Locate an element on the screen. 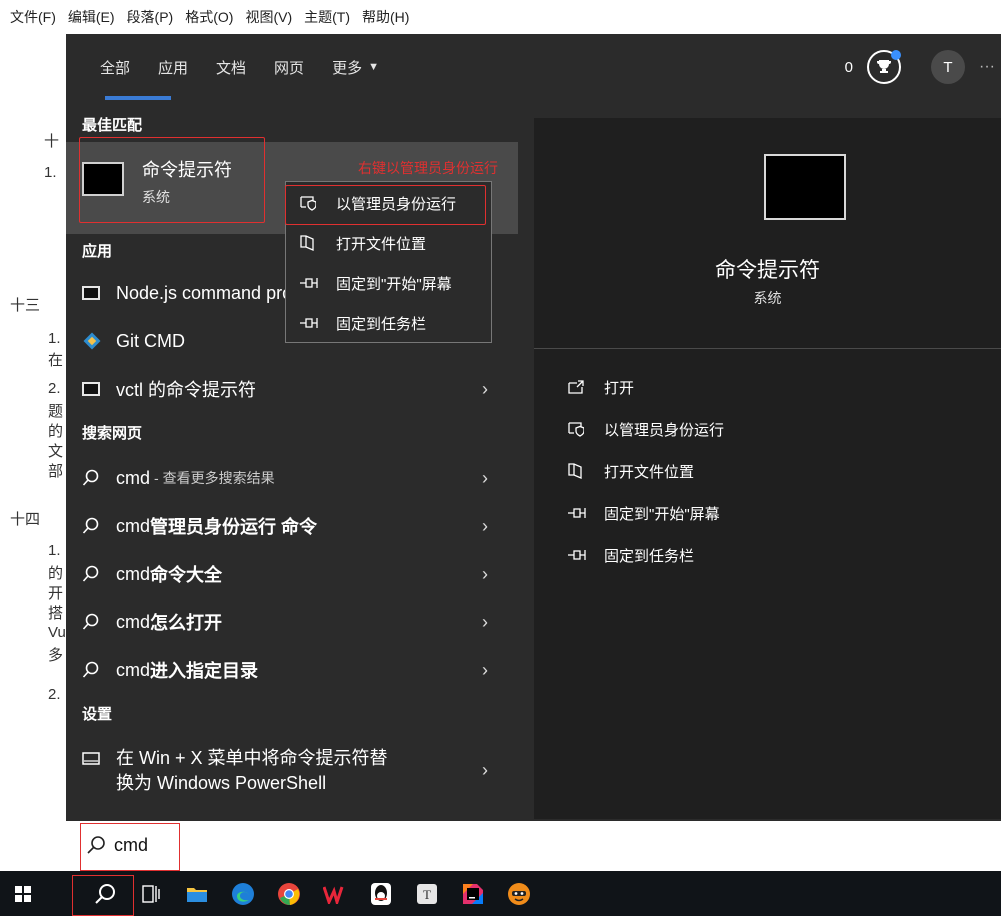  web-item-suffix: 怎么打开 is located at coordinates (186, 623).